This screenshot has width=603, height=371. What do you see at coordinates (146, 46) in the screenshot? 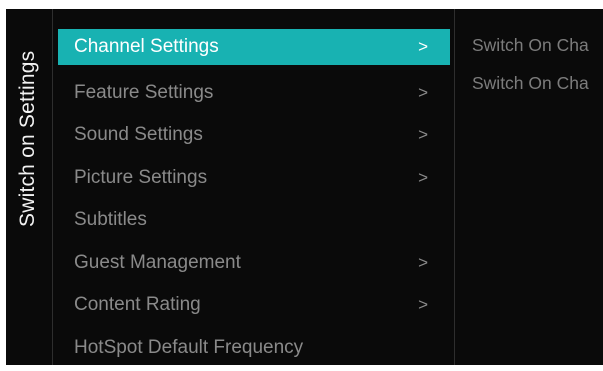
I see `menu-item-label: Channel Settings` at bounding box center [146, 46].